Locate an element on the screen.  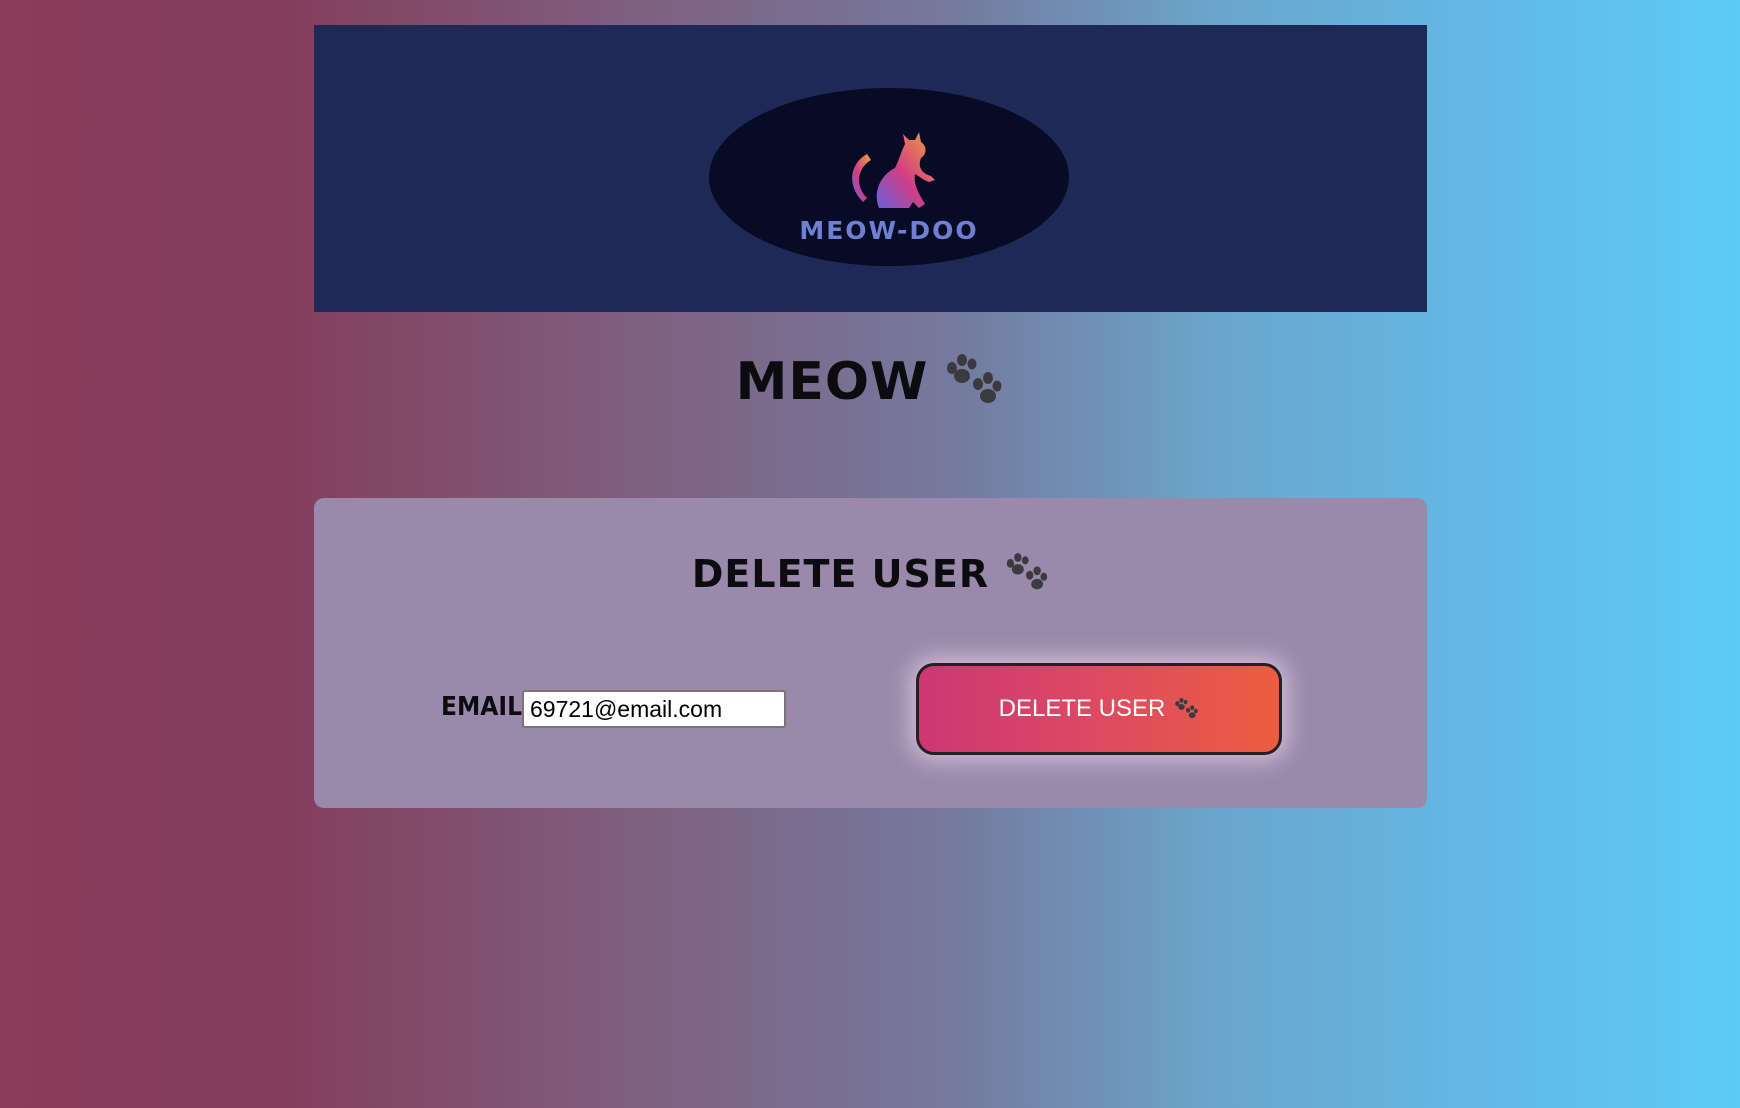
delete-user-button: DELETE USER is located at coordinates (1099, 709).